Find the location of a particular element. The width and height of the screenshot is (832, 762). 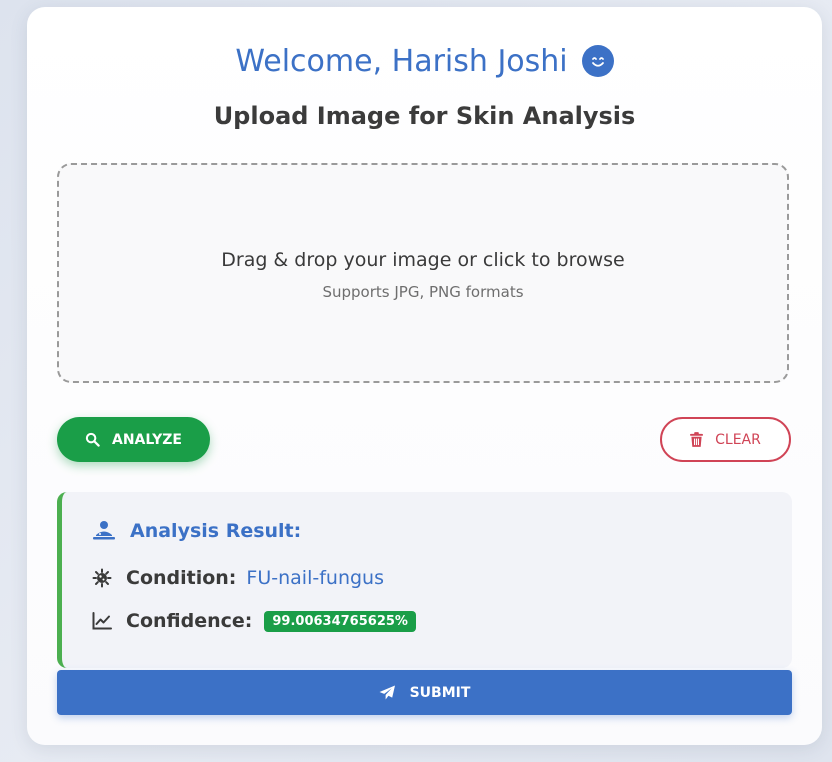

search-icon is located at coordinates (92, 439).